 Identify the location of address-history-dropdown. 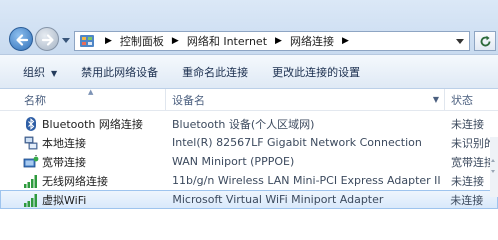
(460, 41).